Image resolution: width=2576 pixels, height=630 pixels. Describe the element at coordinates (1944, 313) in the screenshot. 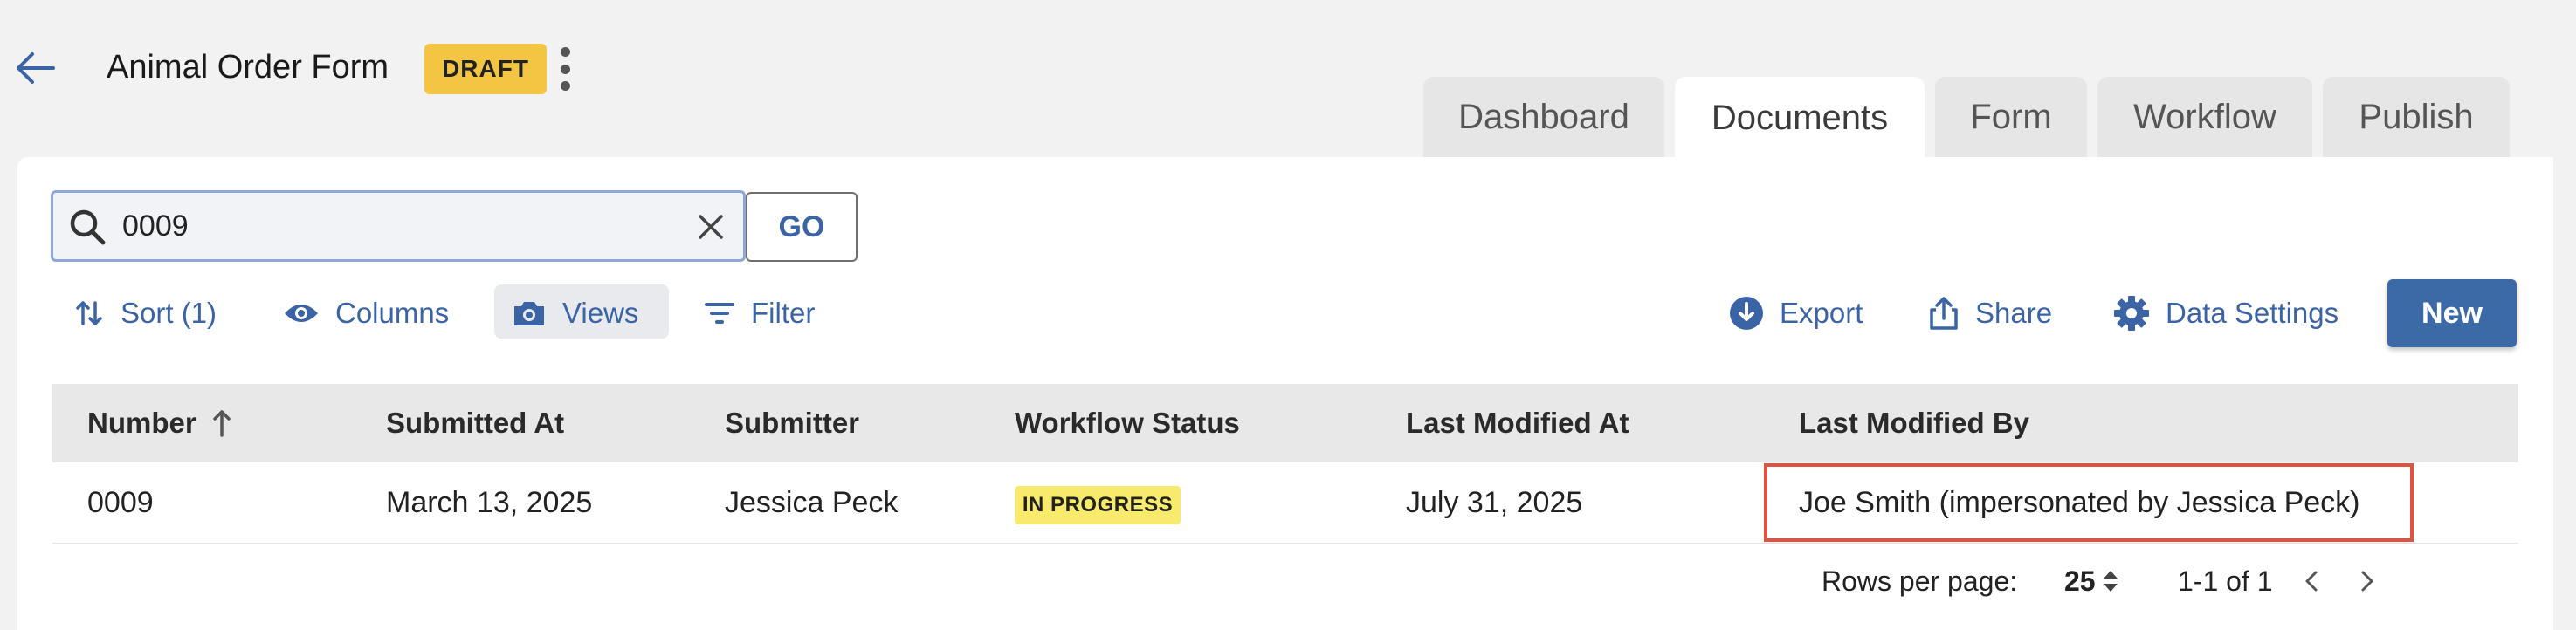

I see `share-icon` at that location.